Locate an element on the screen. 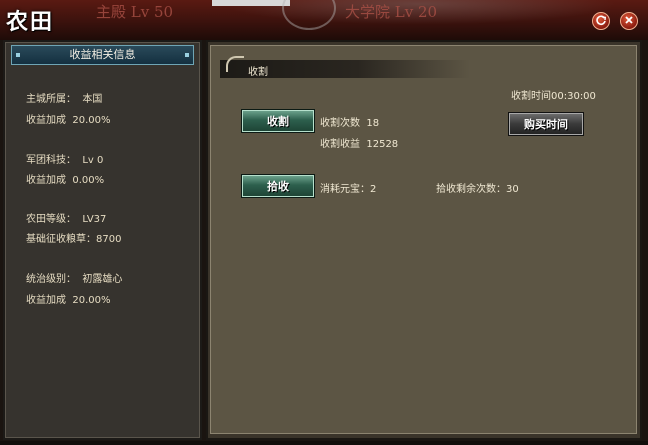 The height and width of the screenshot is (445, 648). close-icon is located at coordinates (629, 21).